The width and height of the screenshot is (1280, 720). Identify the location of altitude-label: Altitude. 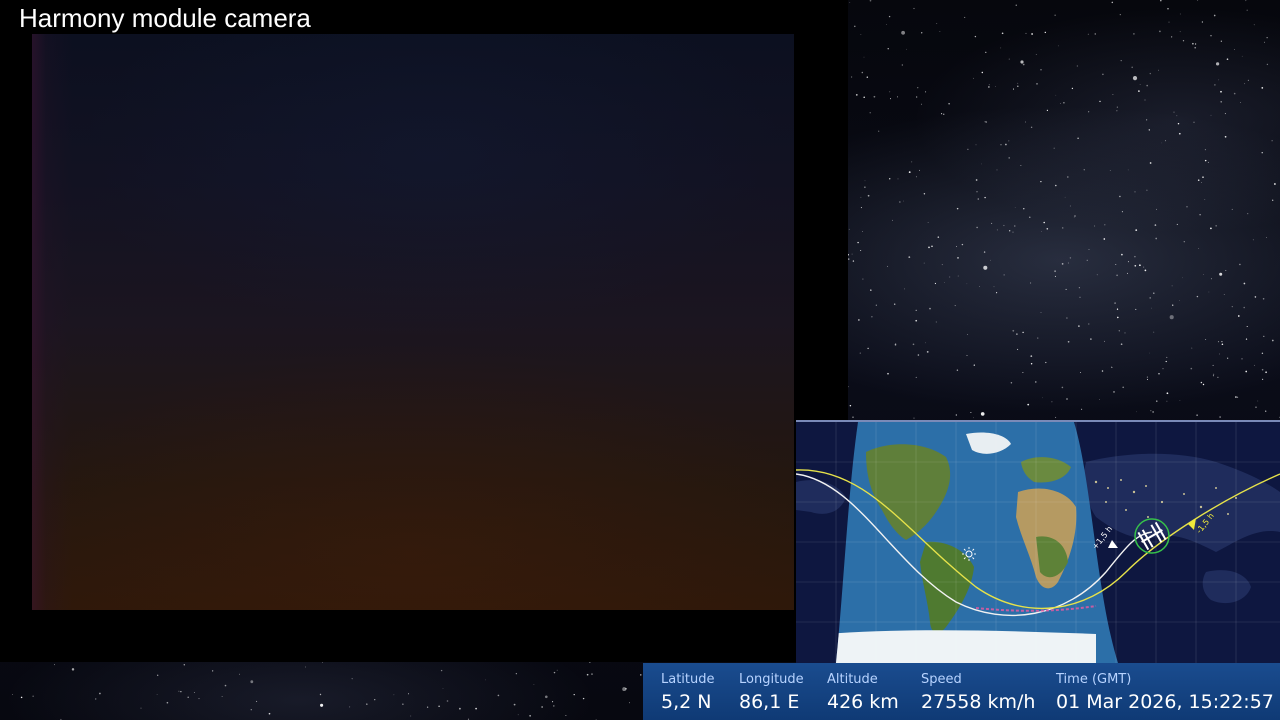
(852, 679).